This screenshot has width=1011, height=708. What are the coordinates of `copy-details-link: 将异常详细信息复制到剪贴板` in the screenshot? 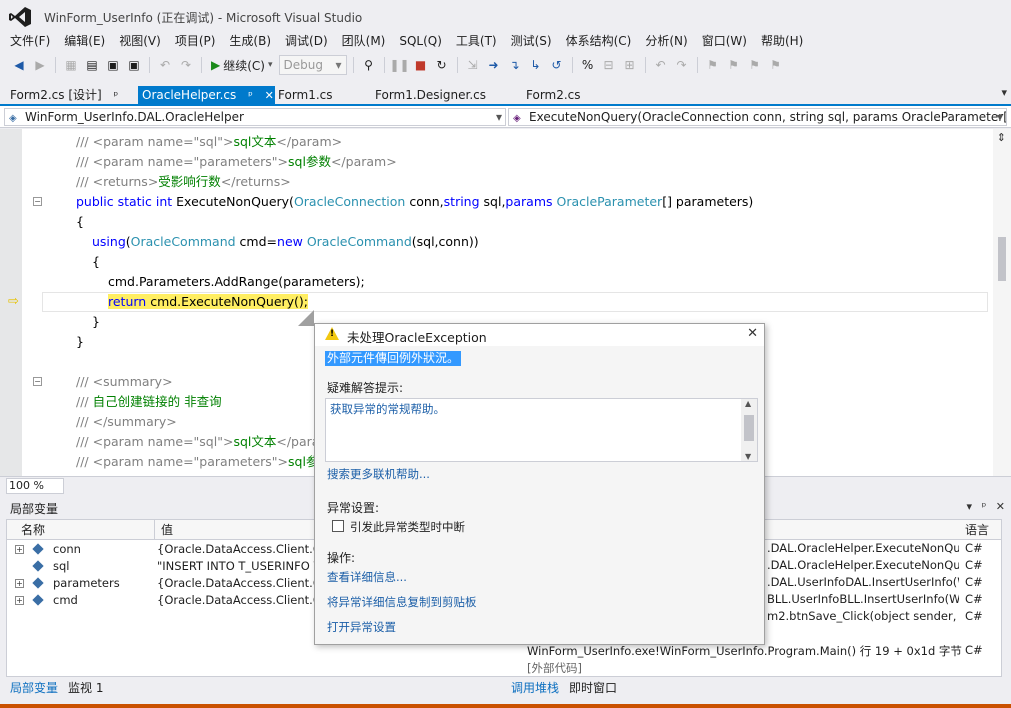 It's located at (402, 602).